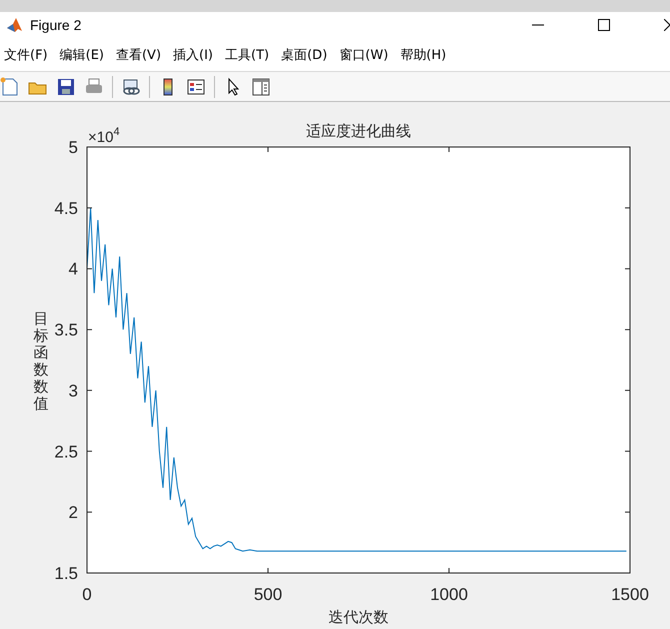 This screenshot has width=670, height=629. I want to click on y-tick-label: 4.5, so click(66, 208).